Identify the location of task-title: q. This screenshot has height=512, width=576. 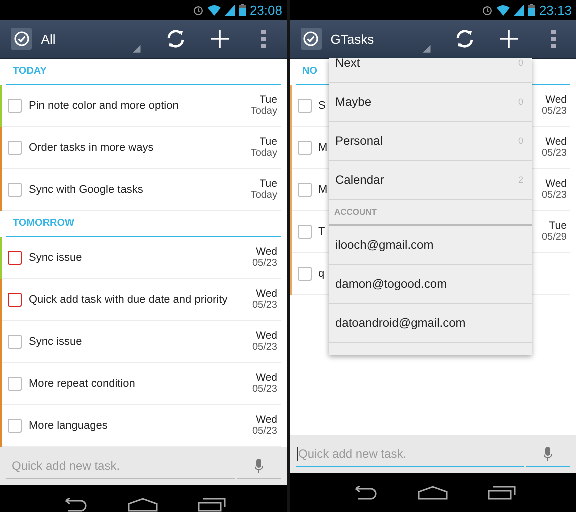
(321, 274).